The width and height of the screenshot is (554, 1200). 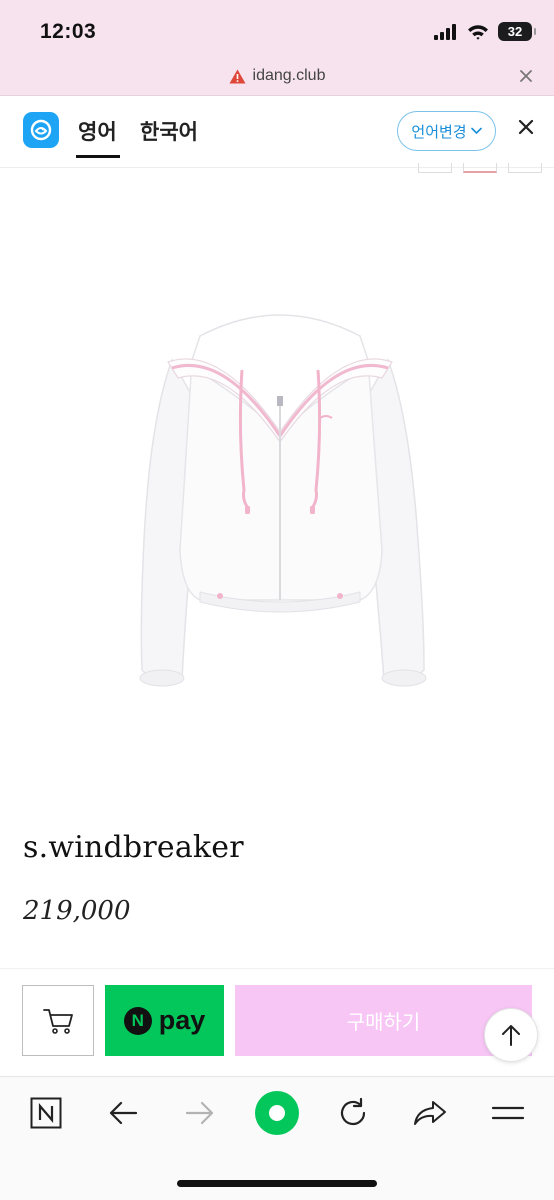 I want to click on translate-close-button, so click(x=526, y=128).